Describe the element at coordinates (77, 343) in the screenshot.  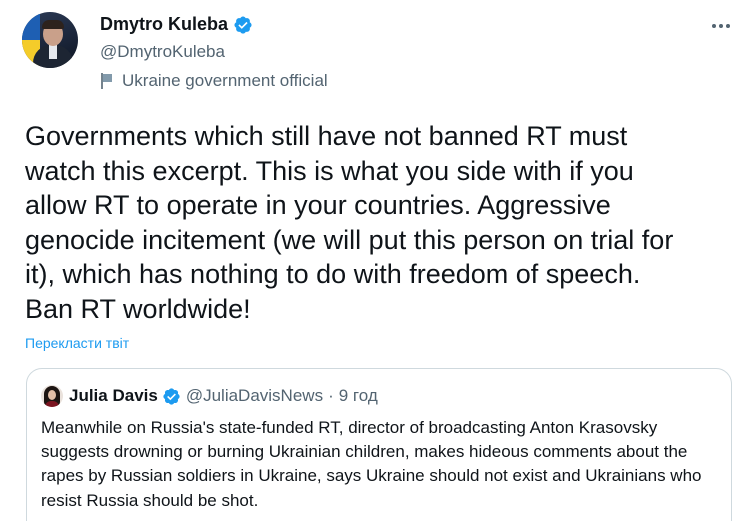
I see `translate-tweet-link: Перекласти твіт` at that location.